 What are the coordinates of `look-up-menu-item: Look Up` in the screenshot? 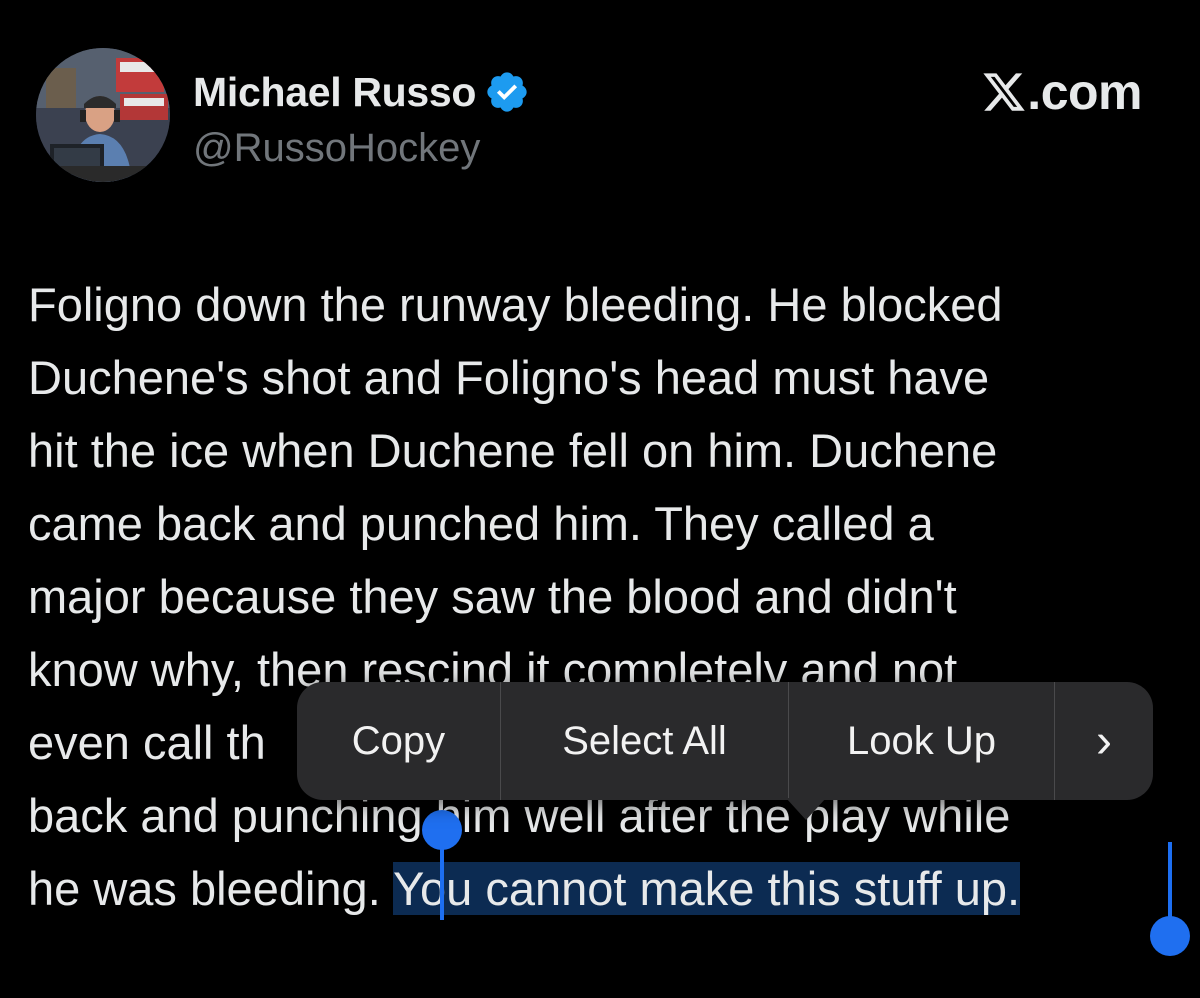 It's located at (922, 741).